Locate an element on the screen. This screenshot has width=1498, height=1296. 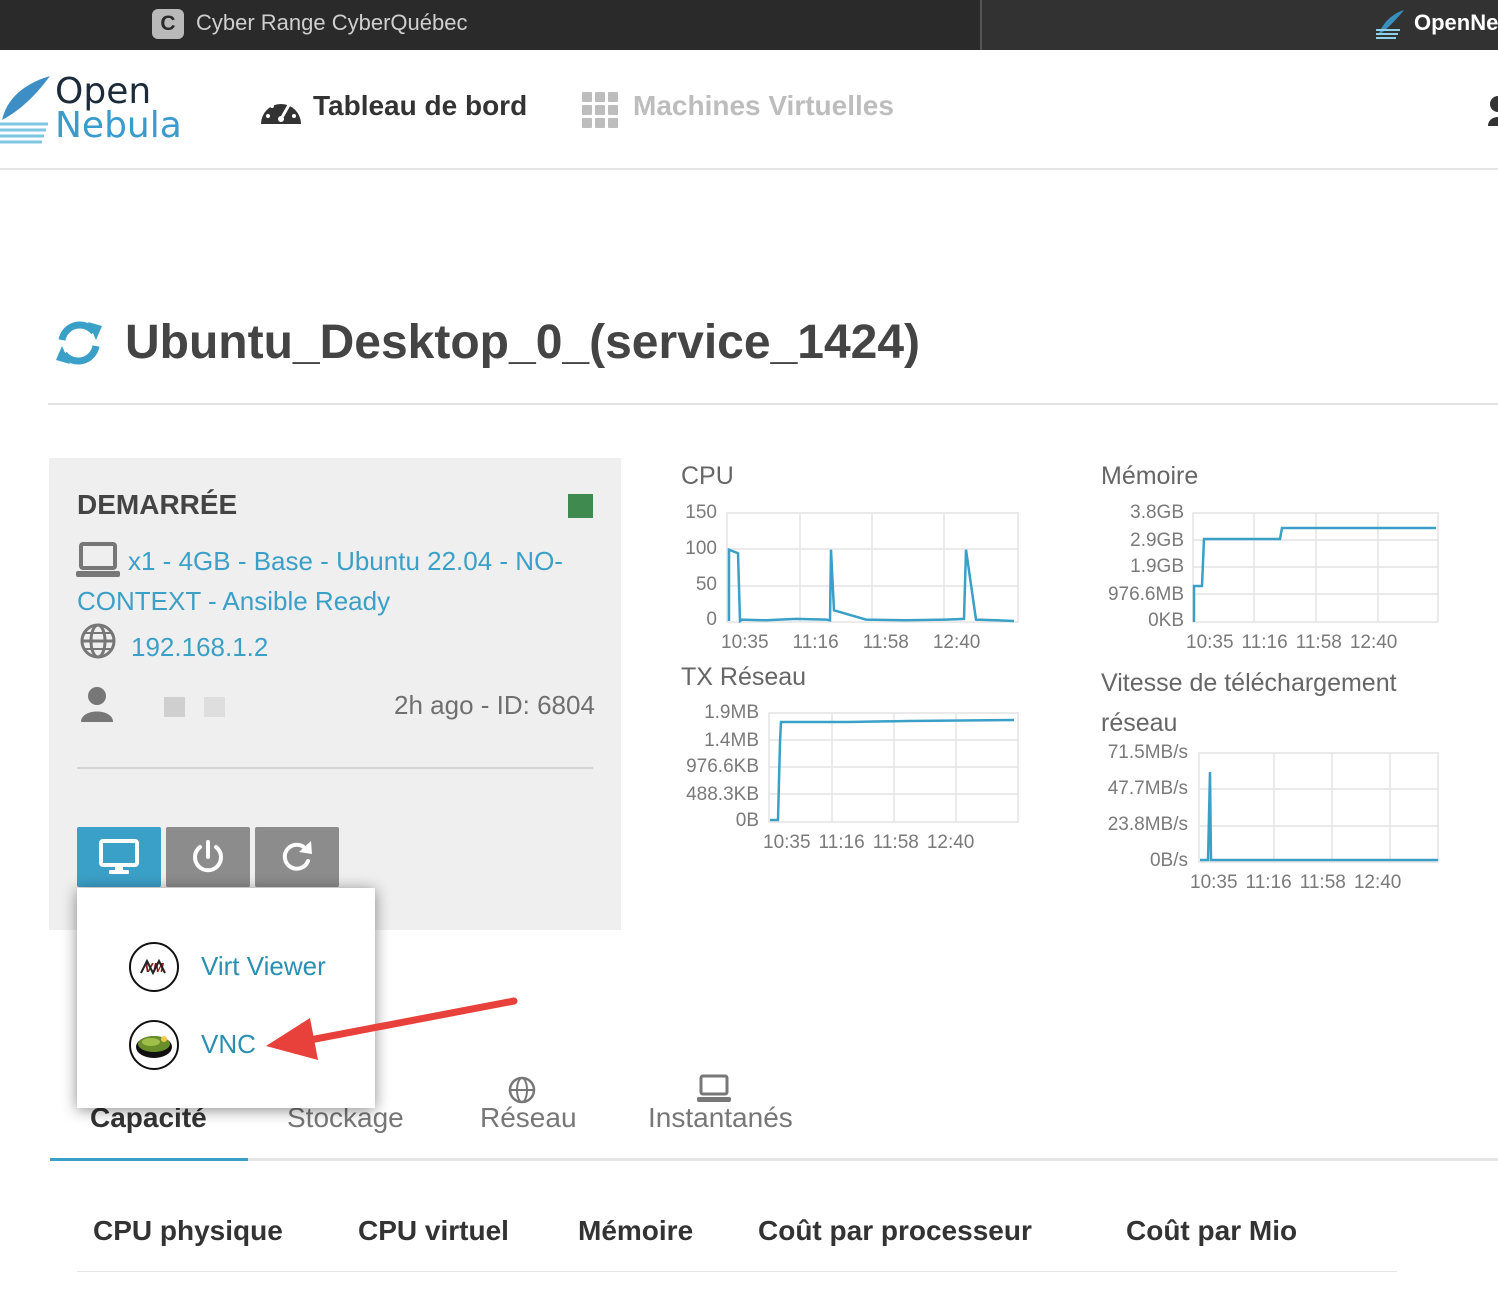
download-xtick: 11:16 is located at coordinates (1268, 882).